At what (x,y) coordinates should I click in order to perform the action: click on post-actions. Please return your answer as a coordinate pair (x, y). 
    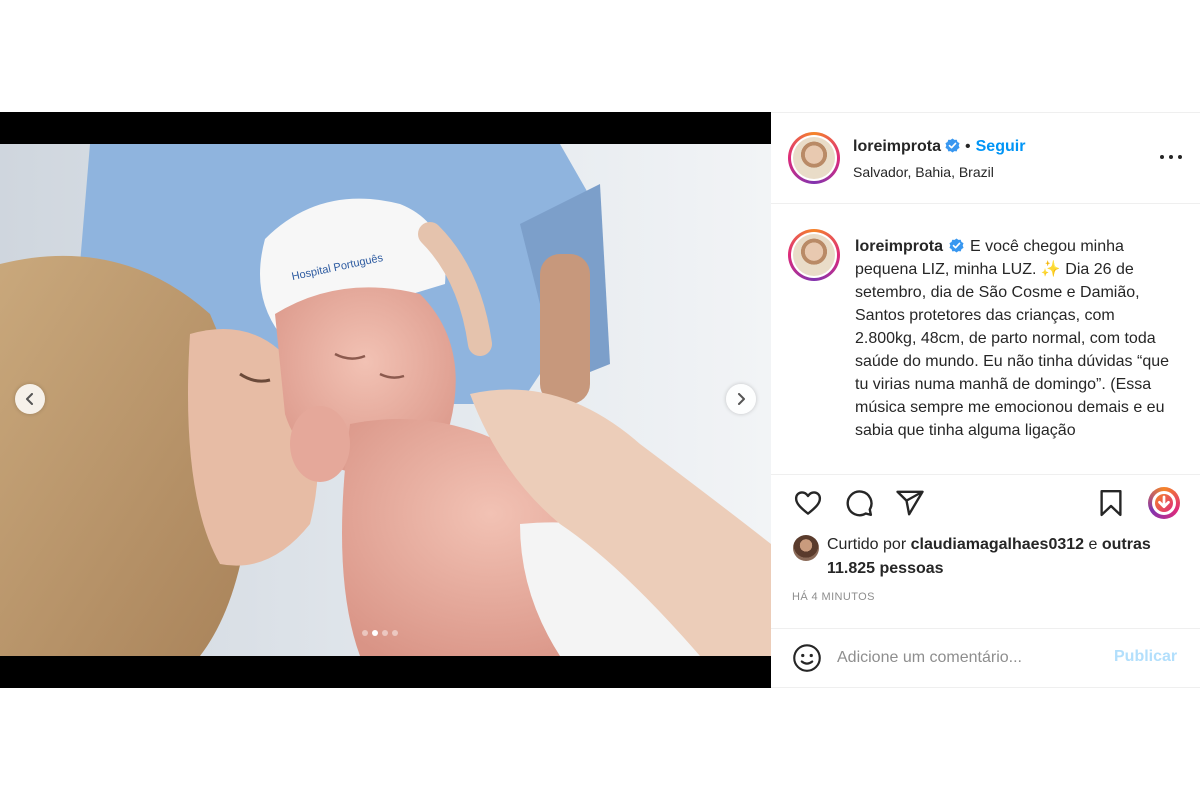
    Looking at the image, I should click on (985, 507).